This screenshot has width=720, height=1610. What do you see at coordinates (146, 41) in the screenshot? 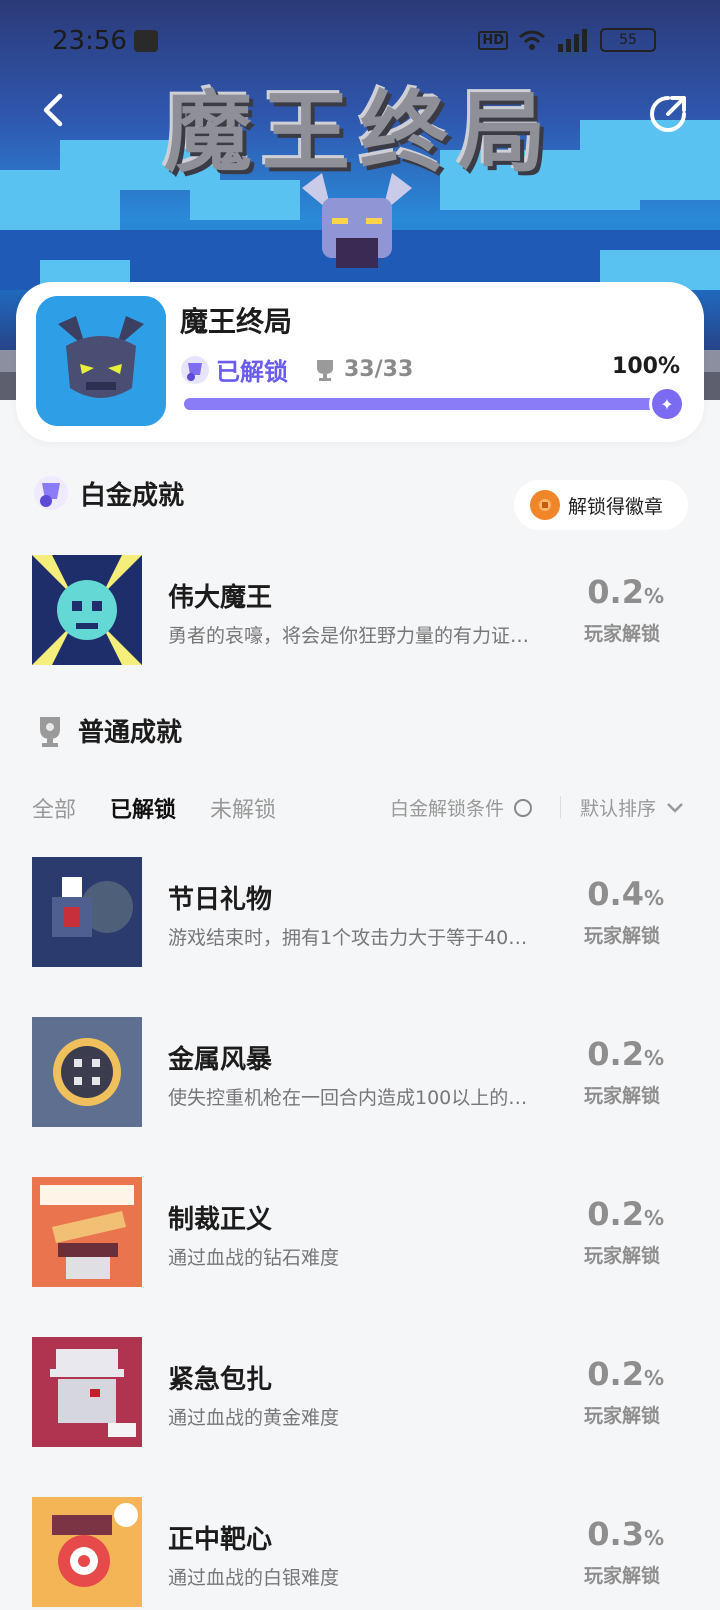
I see `message-icon` at bounding box center [146, 41].